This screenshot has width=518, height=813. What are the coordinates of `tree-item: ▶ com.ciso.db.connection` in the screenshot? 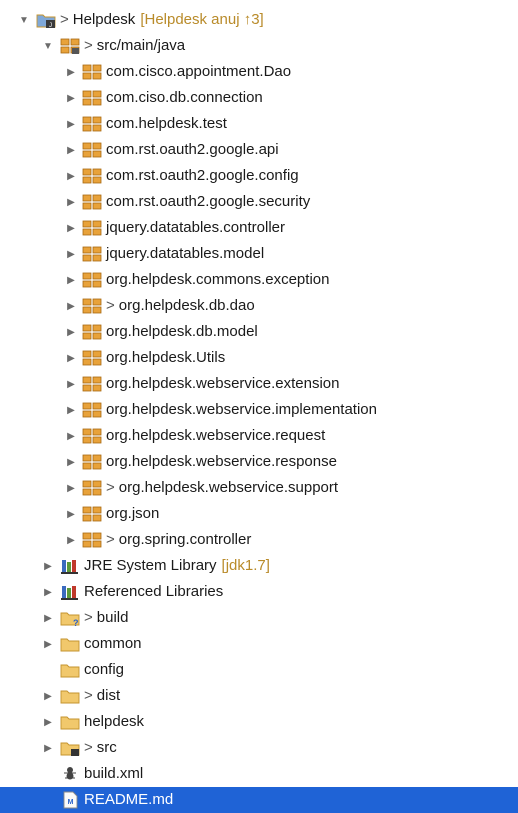 It's located at (259, 98).